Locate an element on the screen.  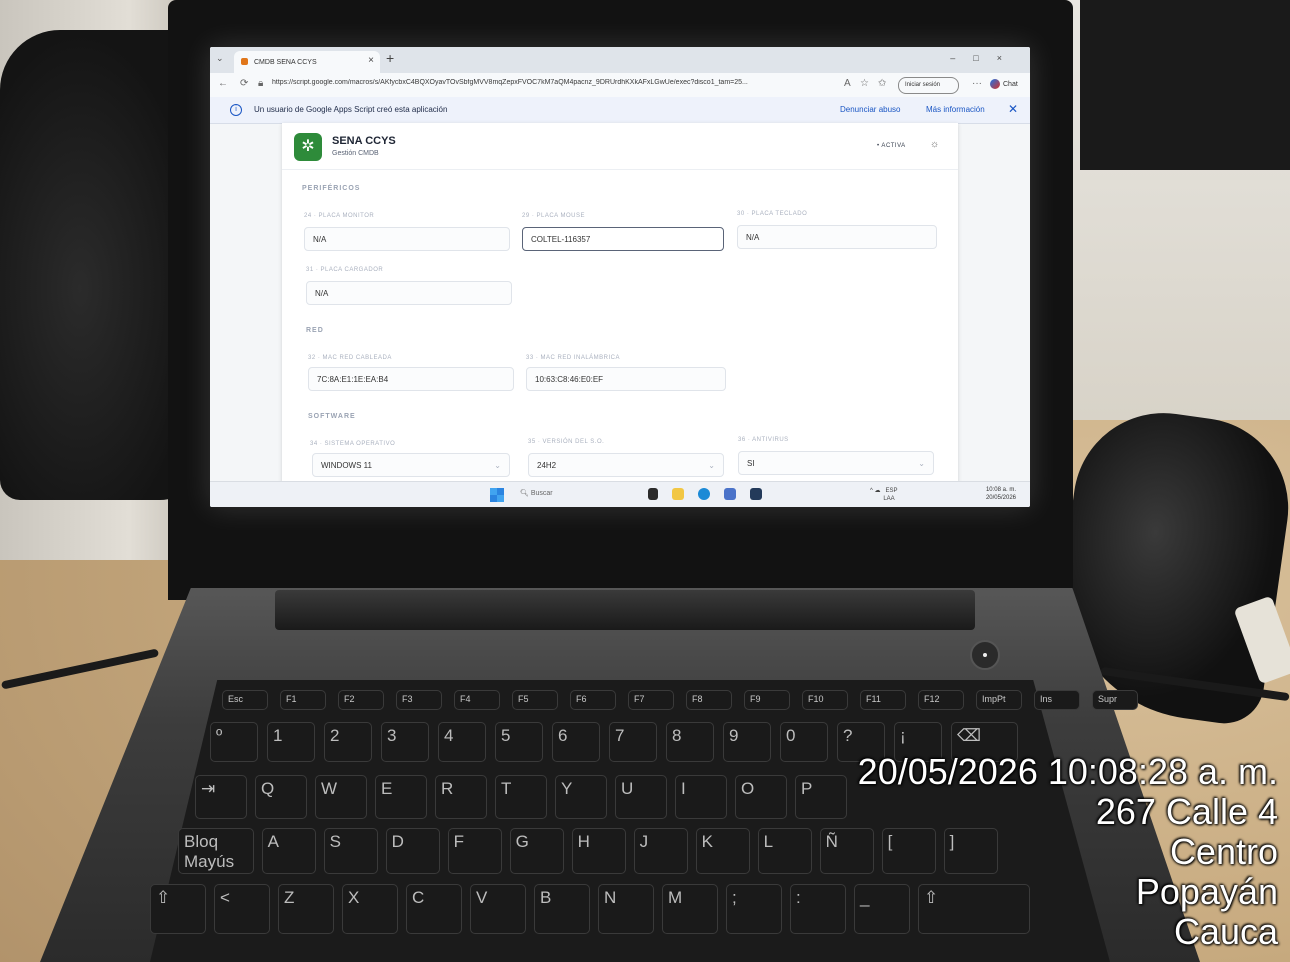
widgets-icon is located at coordinates (653, 494).